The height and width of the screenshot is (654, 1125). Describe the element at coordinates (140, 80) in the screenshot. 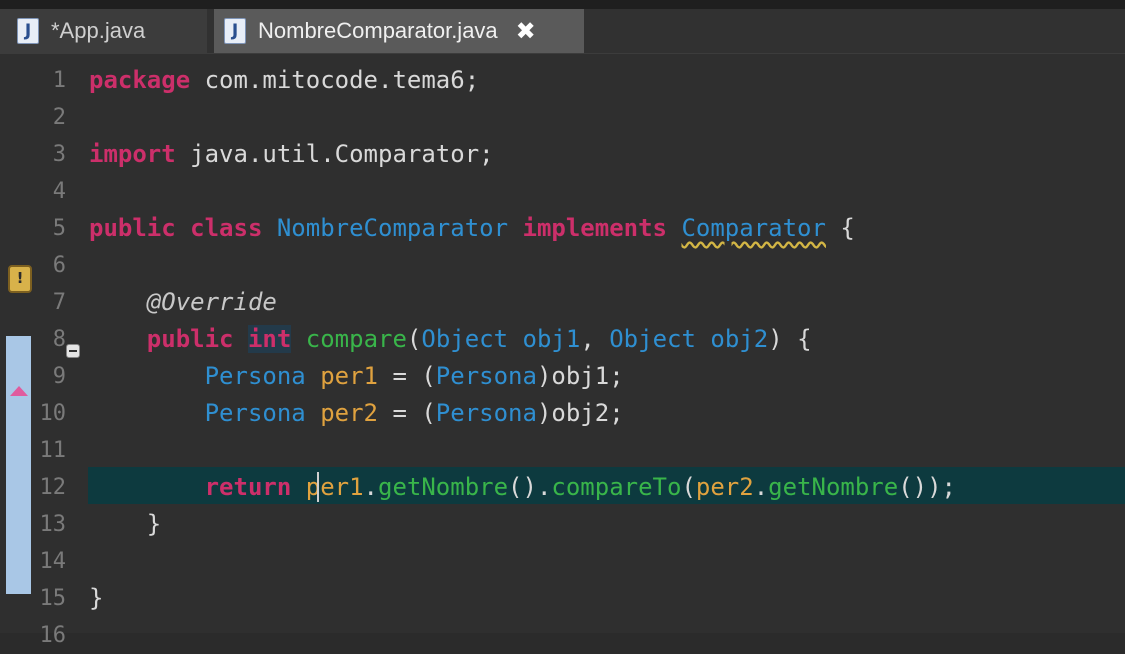

I see `keyword: package` at that location.